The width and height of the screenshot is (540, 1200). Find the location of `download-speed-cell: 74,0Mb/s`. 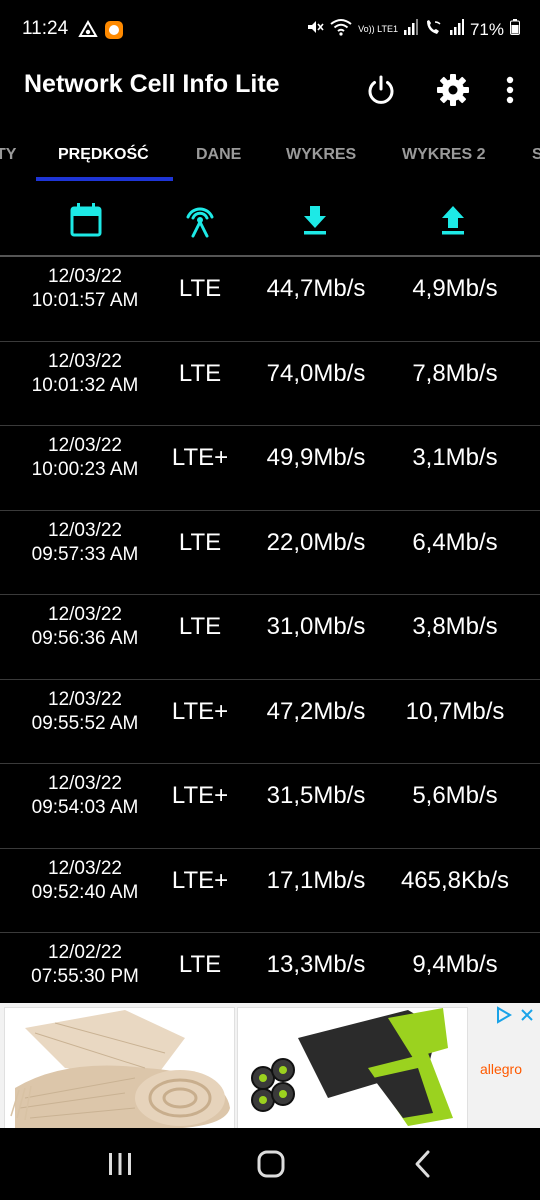

download-speed-cell: 74,0Mb/s is located at coordinates (316, 373).